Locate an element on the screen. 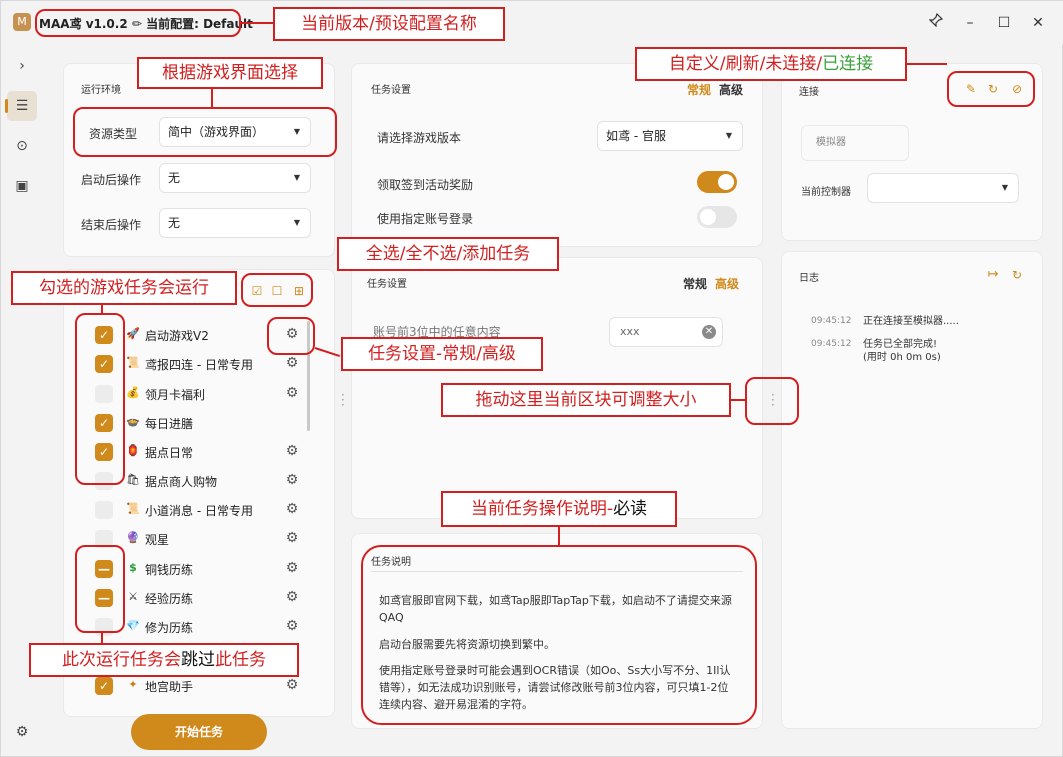 The image size is (1063, 757). task-name: 小道消息 - 日常专用 is located at coordinates (199, 511).